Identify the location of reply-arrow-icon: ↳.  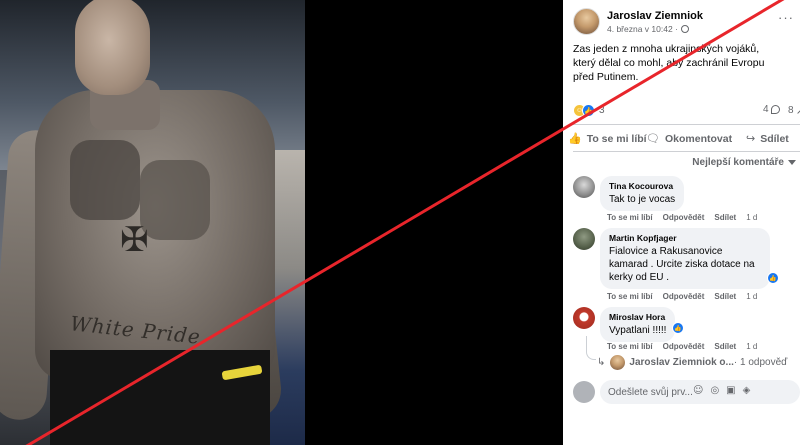
(601, 362).